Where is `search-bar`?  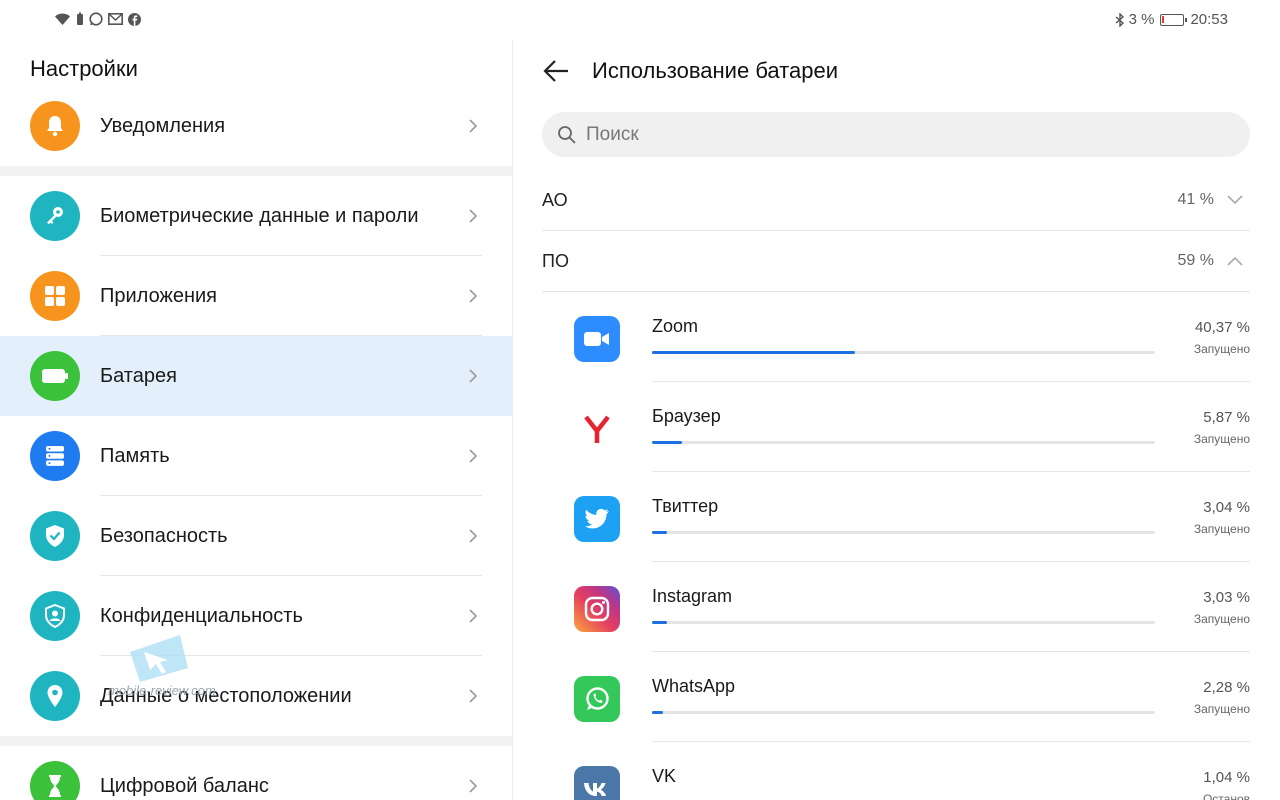 search-bar is located at coordinates (896, 134).